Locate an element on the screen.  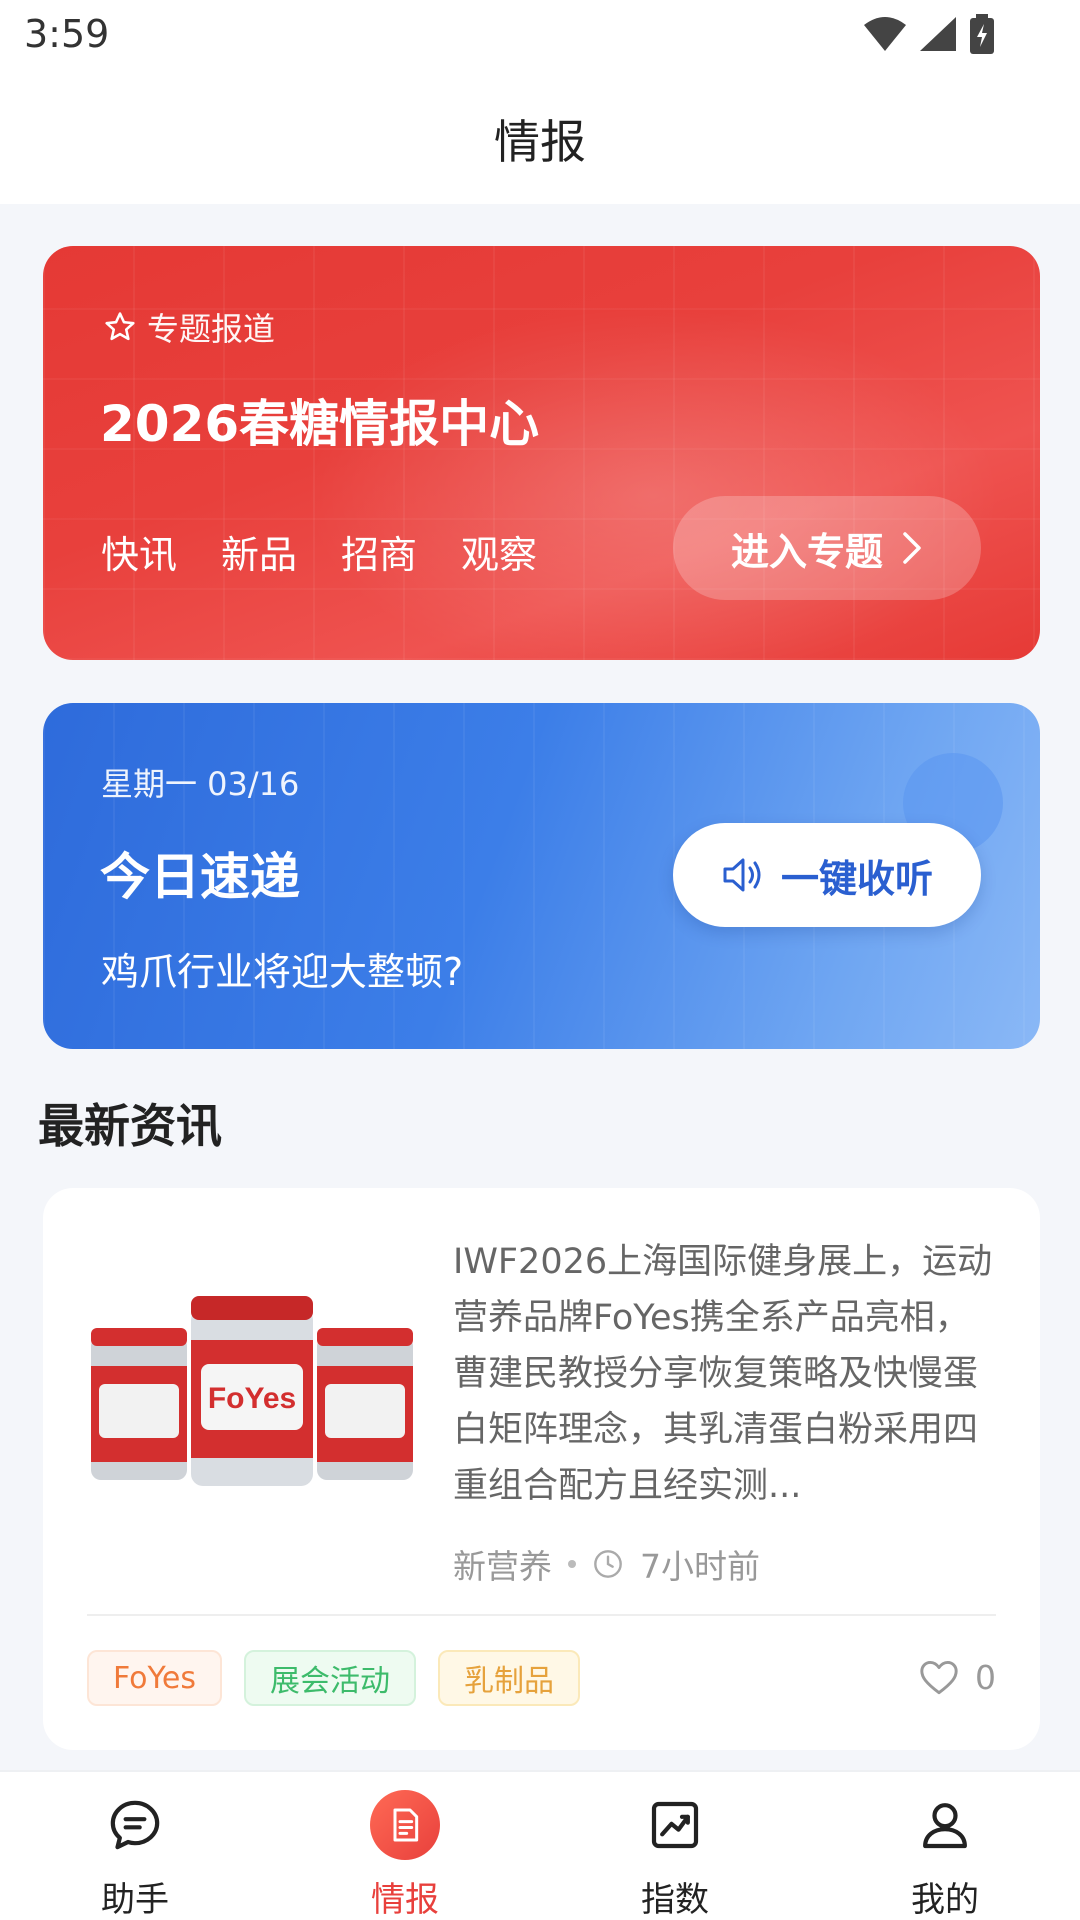
status-bar: 3:59 is located at coordinates (540, 38).